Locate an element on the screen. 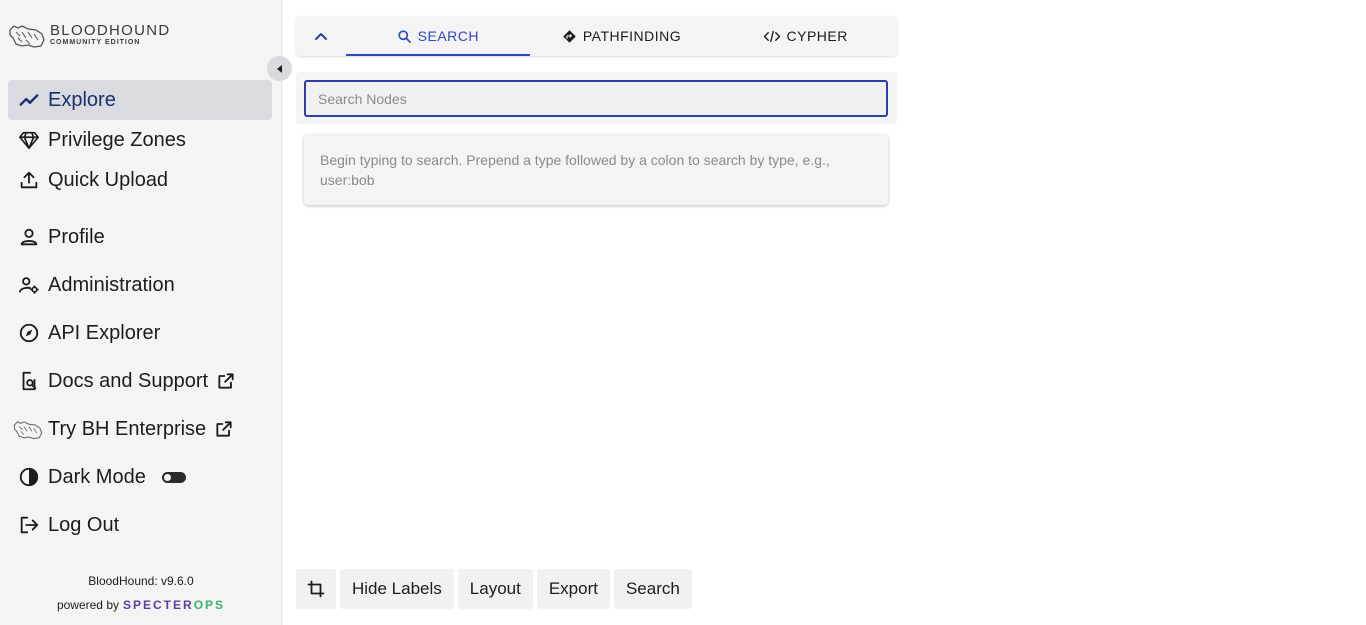 The height and width of the screenshot is (625, 1366). tab-cypher: CYPHER is located at coordinates (805, 36).